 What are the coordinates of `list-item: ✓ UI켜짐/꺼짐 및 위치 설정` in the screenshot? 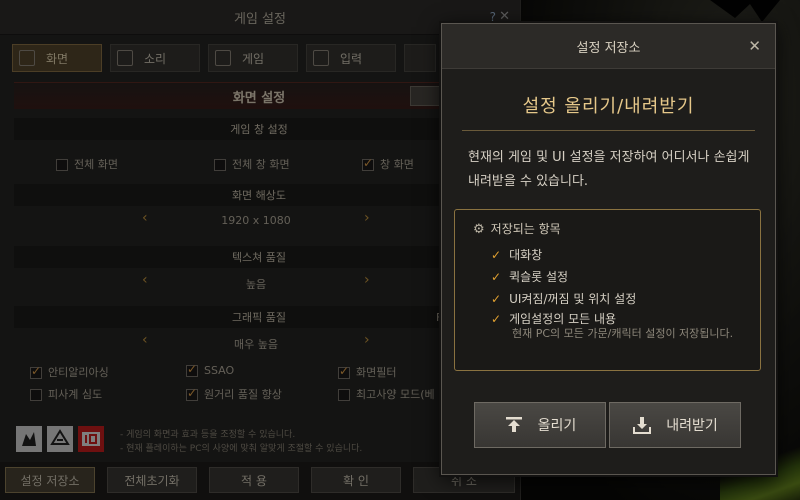 It's located at (563, 298).